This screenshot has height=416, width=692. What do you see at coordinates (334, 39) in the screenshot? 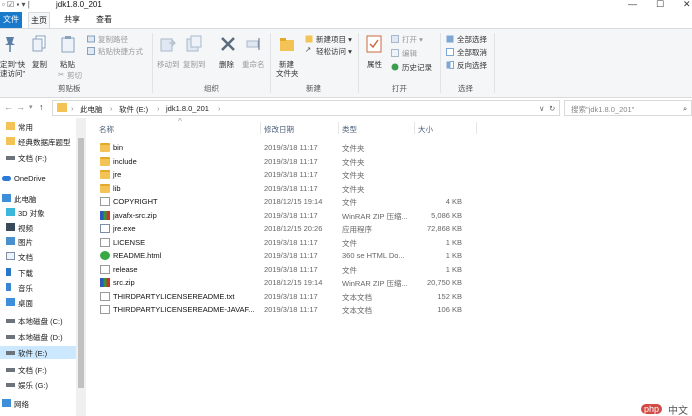
I see `new-item-button: 新建项目 ▾` at bounding box center [334, 39].